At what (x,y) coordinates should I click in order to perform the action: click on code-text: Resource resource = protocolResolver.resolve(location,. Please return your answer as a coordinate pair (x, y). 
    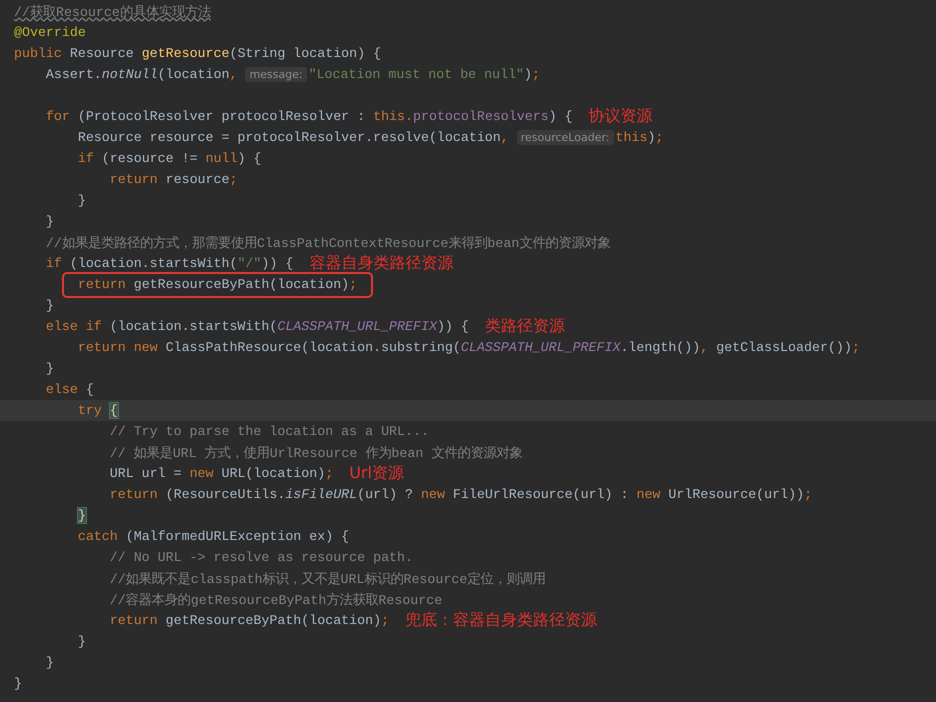
    Looking at the image, I should click on (294, 137).